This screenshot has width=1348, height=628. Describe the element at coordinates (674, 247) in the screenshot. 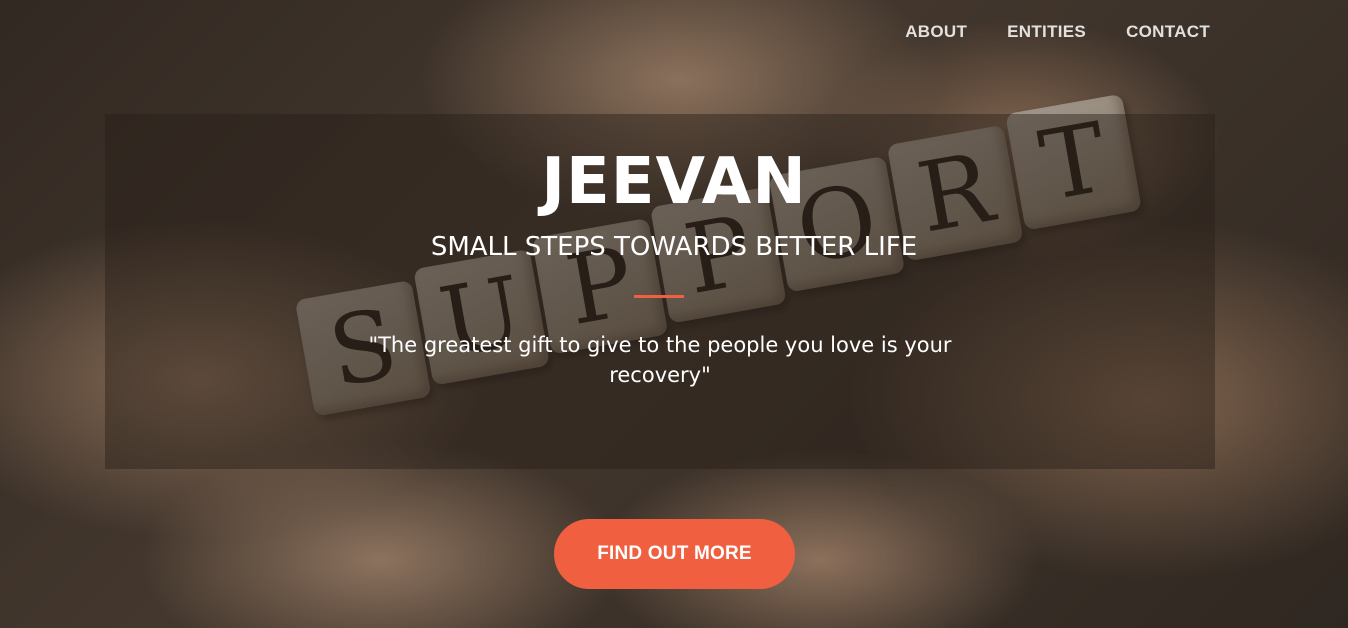

I see `page-subtitle: SMALL STEPS TOWARDS BETTER LIFE` at that location.